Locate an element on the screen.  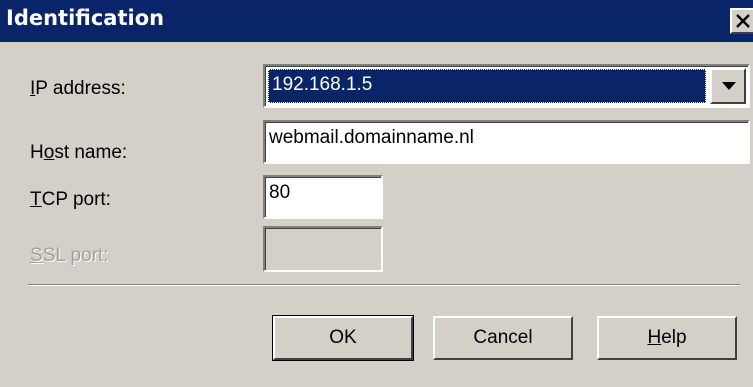
ssl-port-label-text: SL port: is located at coordinates (75, 255).